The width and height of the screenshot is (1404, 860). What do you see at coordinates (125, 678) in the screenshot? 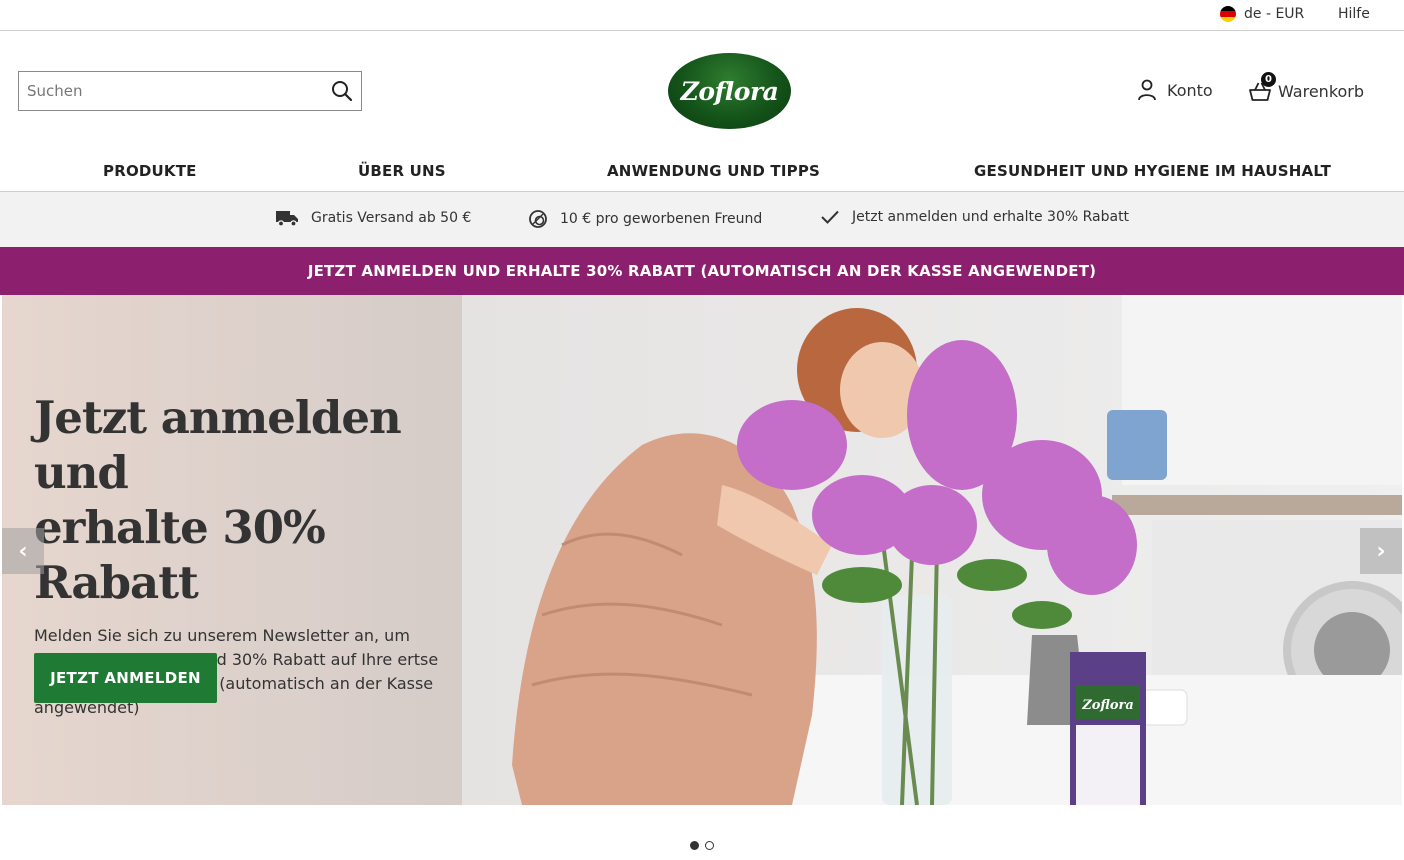
I see `signup-cta-button: JETZT ANMELDEN` at bounding box center [125, 678].